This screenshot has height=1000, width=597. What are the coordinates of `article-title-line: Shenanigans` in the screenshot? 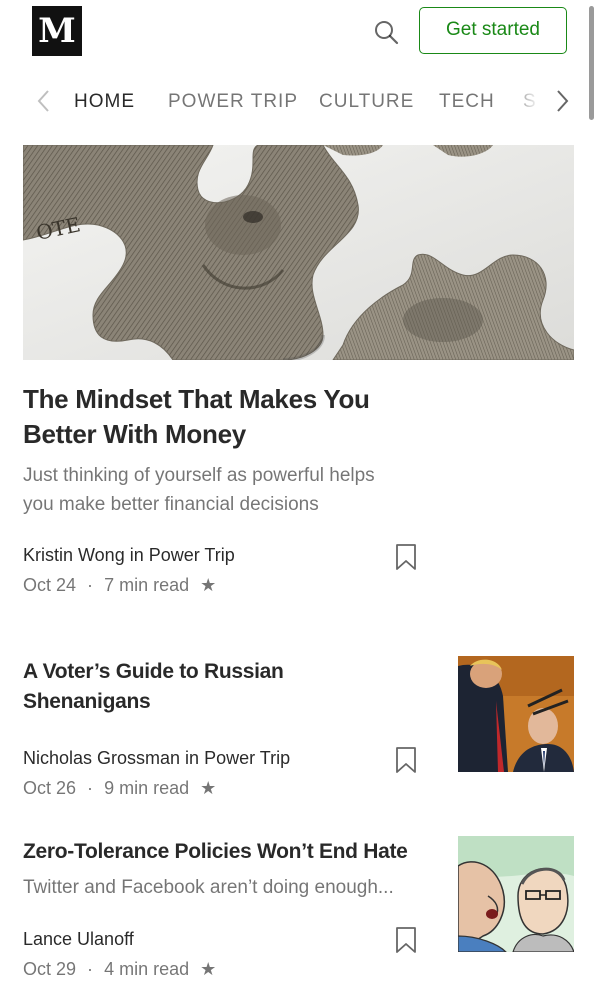 It's located at (153, 702).